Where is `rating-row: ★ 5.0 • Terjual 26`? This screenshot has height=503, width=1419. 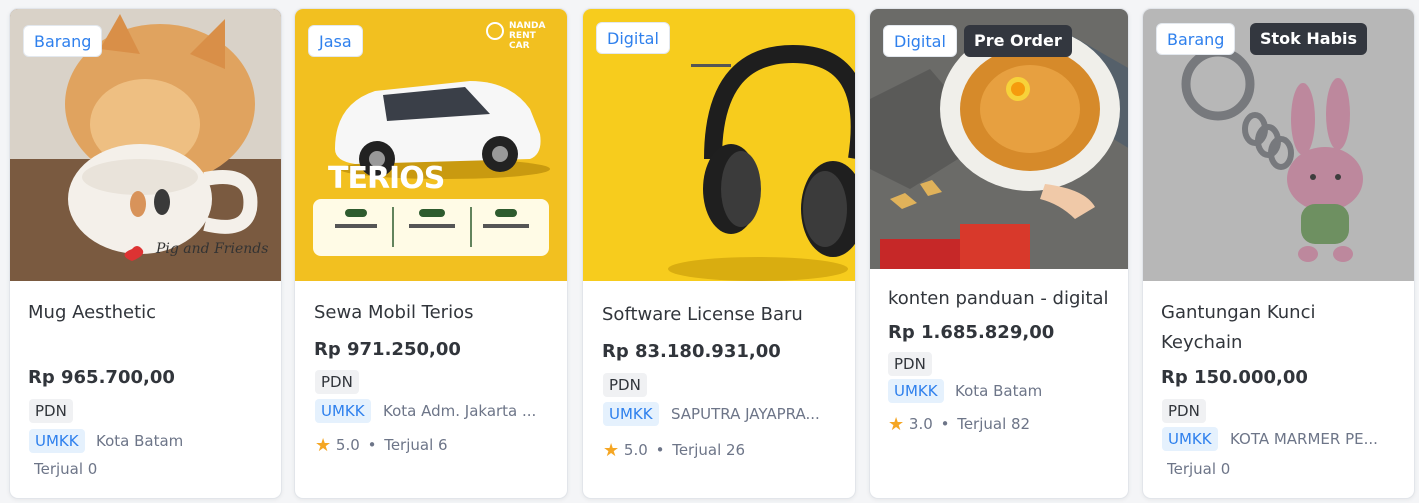
rating-row: ★ 5.0 • Terjual 26 is located at coordinates (674, 450).